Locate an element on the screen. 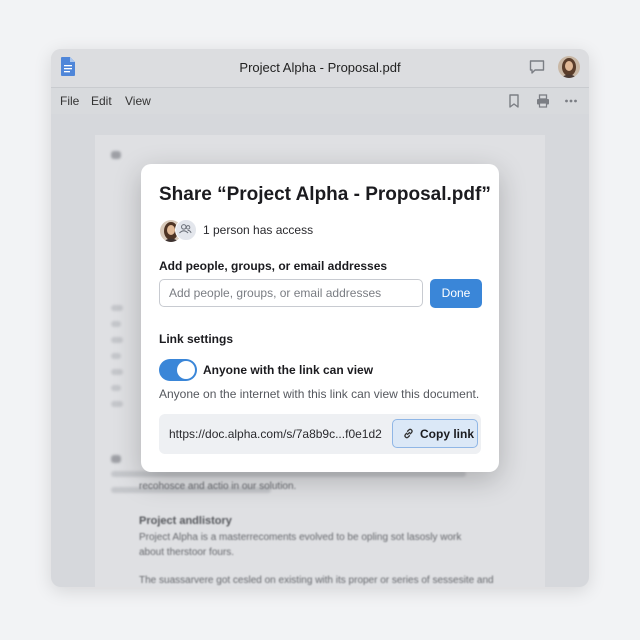  doc-line-text: about therstoor fours. is located at coordinates (187, 552).